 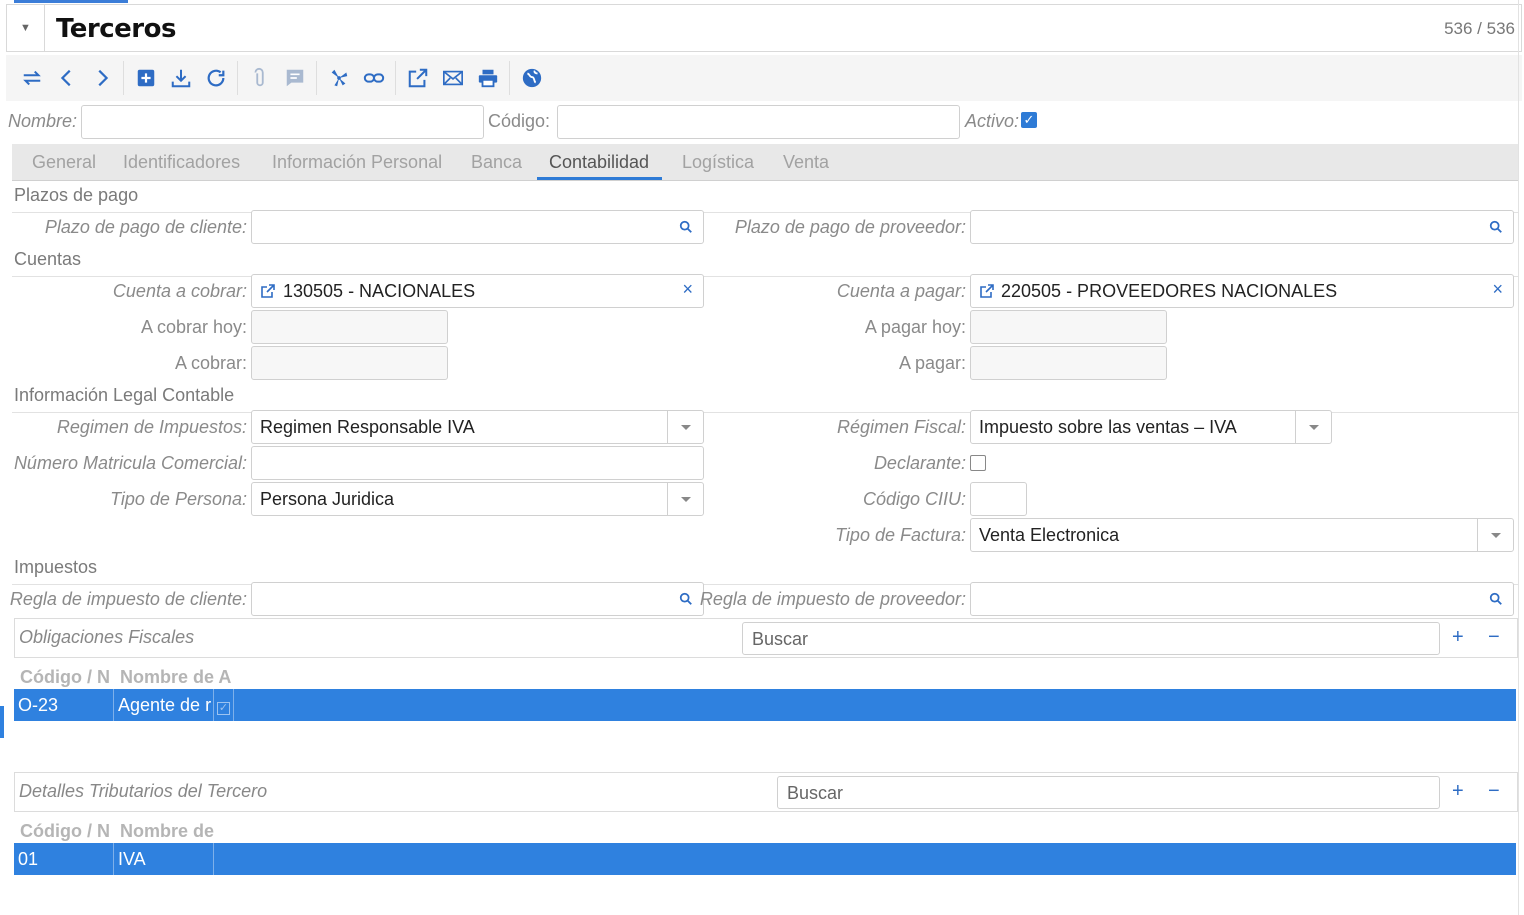 I want to click on cuenta-cobrar-value: 130505 - NACIONALES, so click(x=379, y=291).